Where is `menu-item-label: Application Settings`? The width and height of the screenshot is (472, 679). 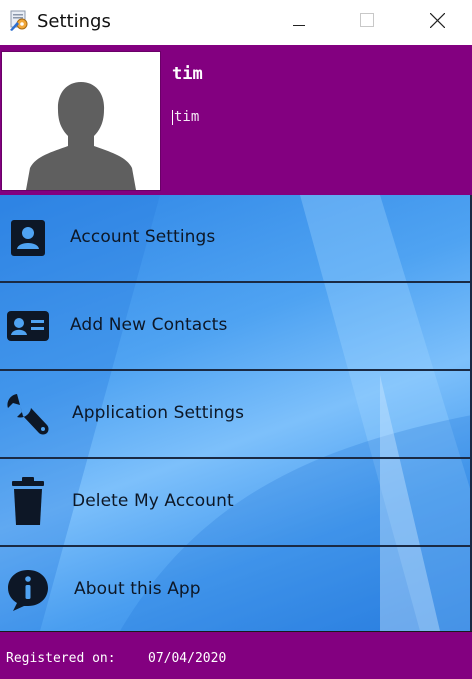 menu-item-label: Application Settings is located at coordinates (158, 413).